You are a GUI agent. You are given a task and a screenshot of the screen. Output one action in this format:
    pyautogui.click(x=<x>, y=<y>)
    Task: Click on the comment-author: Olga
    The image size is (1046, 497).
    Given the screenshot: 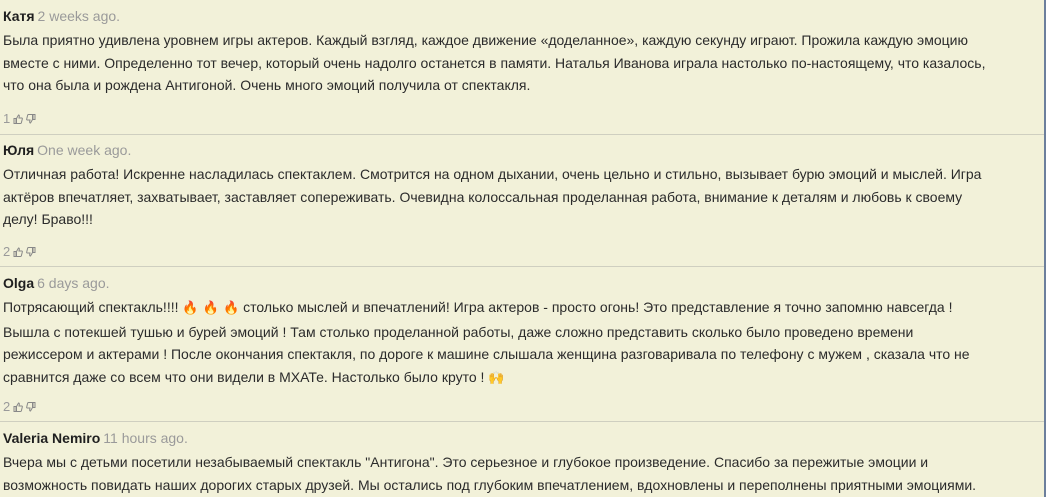 What is the action you would take?
    pyautogui.click(x=19, y=283)
    